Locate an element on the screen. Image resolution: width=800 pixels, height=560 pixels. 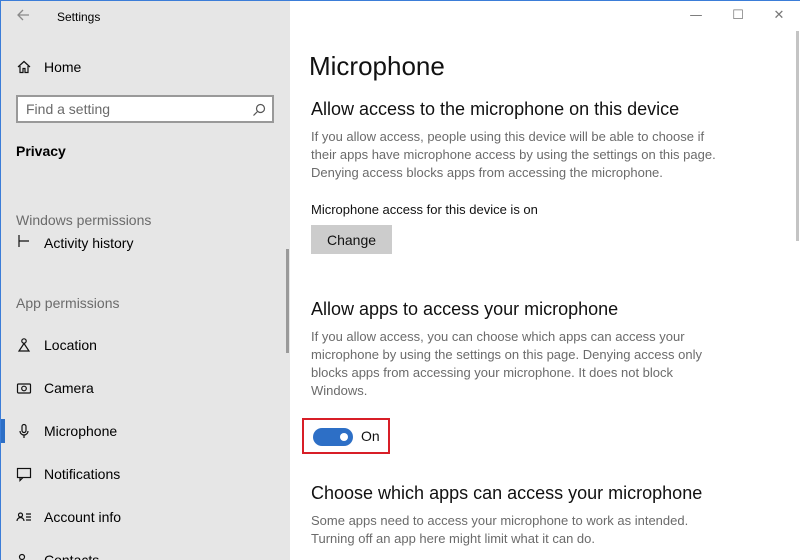
minimize-icon: — is located at coordinates (696, 15).